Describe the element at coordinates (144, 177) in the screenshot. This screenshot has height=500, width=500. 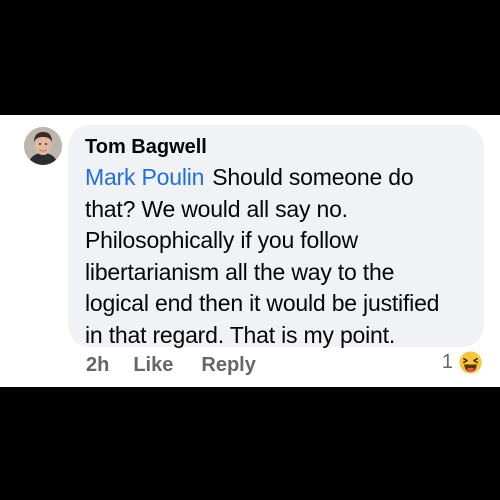
I see `mention-link: Mark Poulin` at that location.